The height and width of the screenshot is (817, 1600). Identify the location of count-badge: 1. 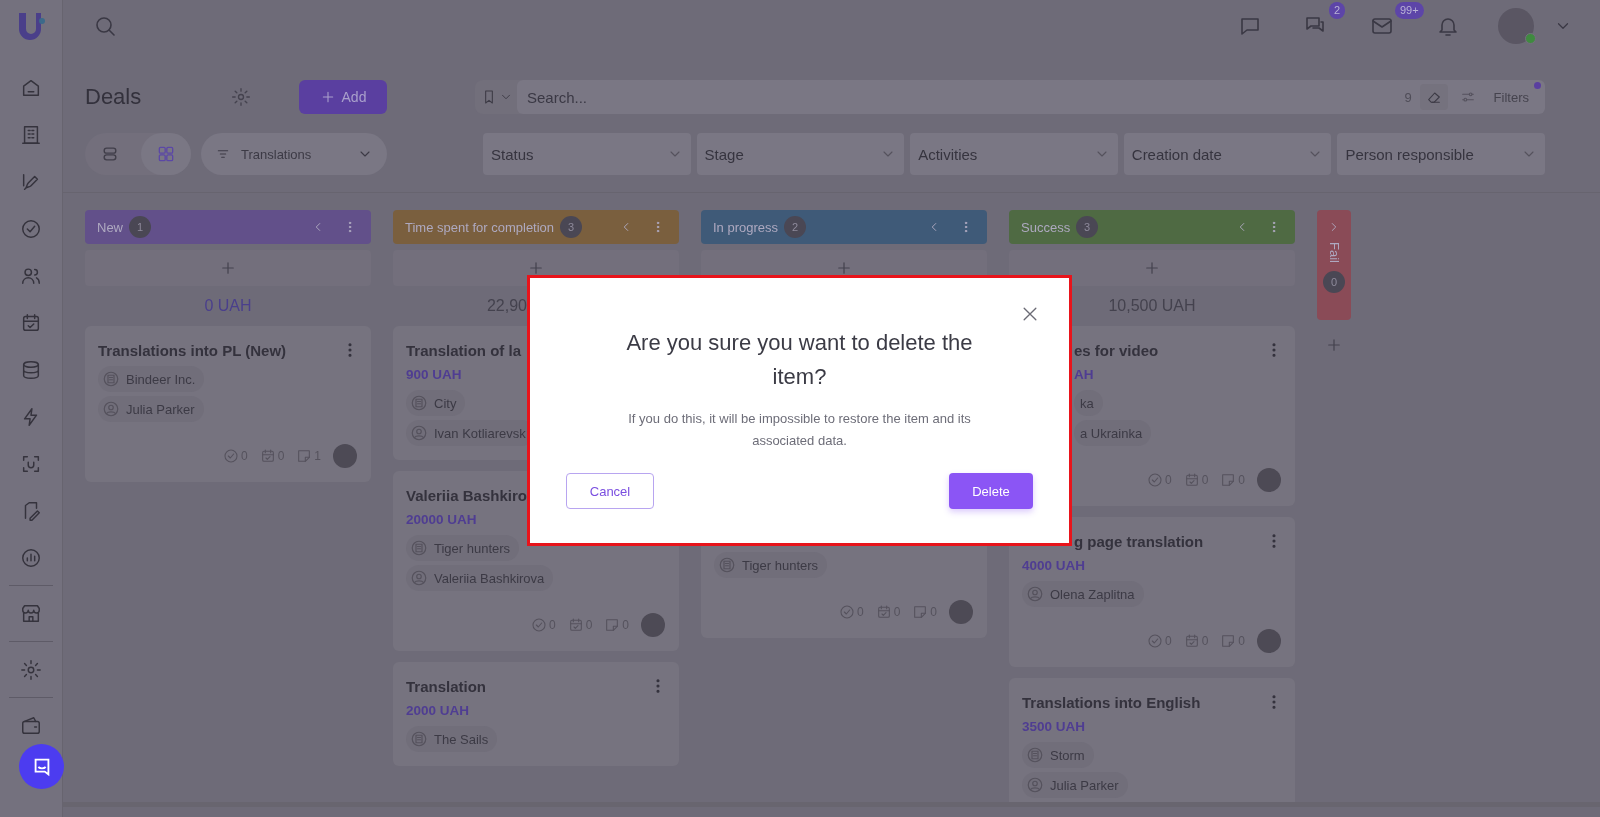
(140, 227).